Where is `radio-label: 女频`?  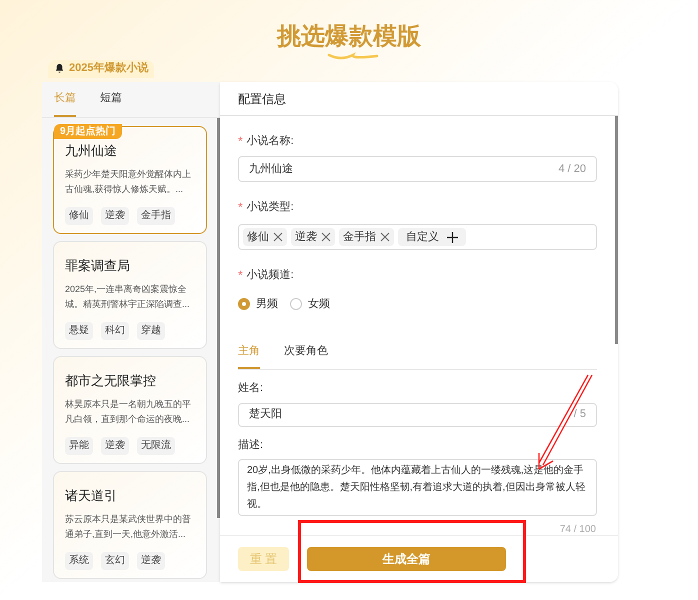 radio-label: 女频 is located at coordinates (319, 304).